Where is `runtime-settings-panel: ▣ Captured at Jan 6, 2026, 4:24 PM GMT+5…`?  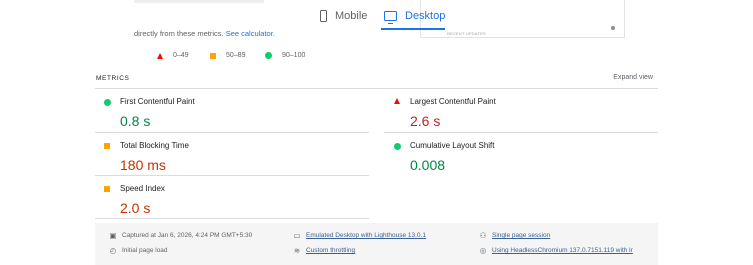
runtime-settings-panel: ▣ Captured at Jan 6, 2026, 4:24 PM GMT+5… is located at coordinates (376, 244).